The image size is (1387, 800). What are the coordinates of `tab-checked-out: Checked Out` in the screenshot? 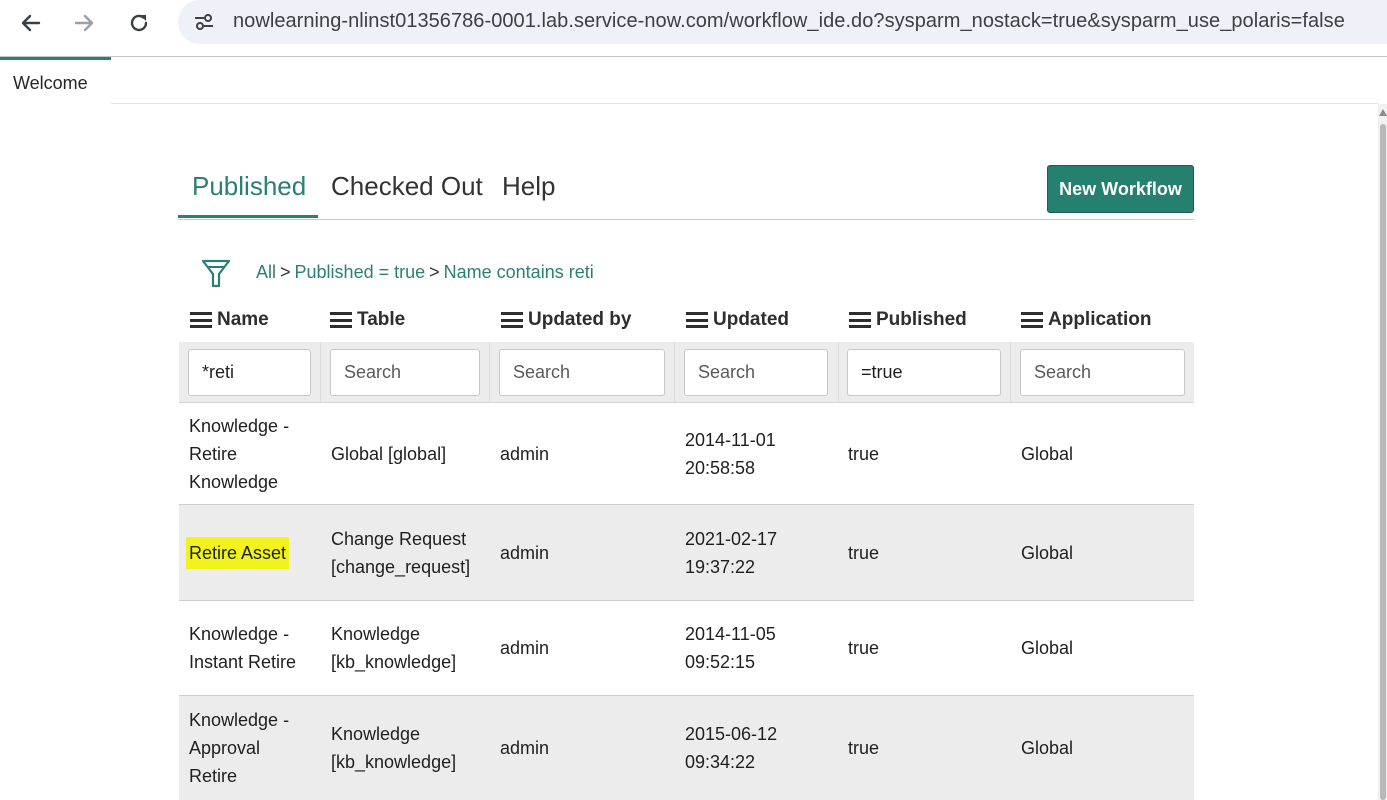 It's located at (407, 186).